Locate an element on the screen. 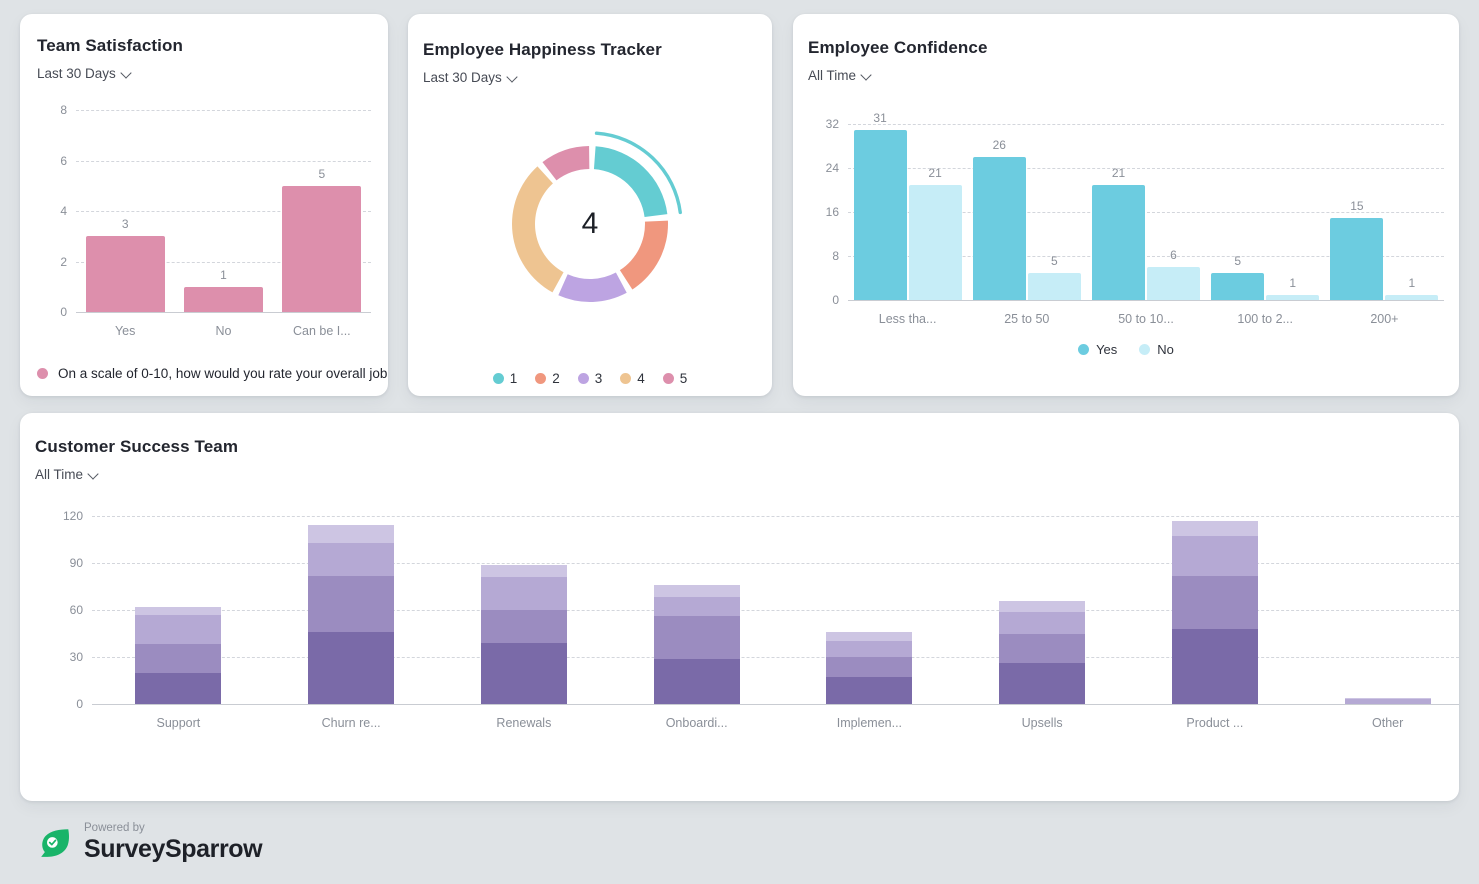 The width and height of the screenshot is (1479, 884). bar-value-label: 3 is located at coordinates (125, 224).